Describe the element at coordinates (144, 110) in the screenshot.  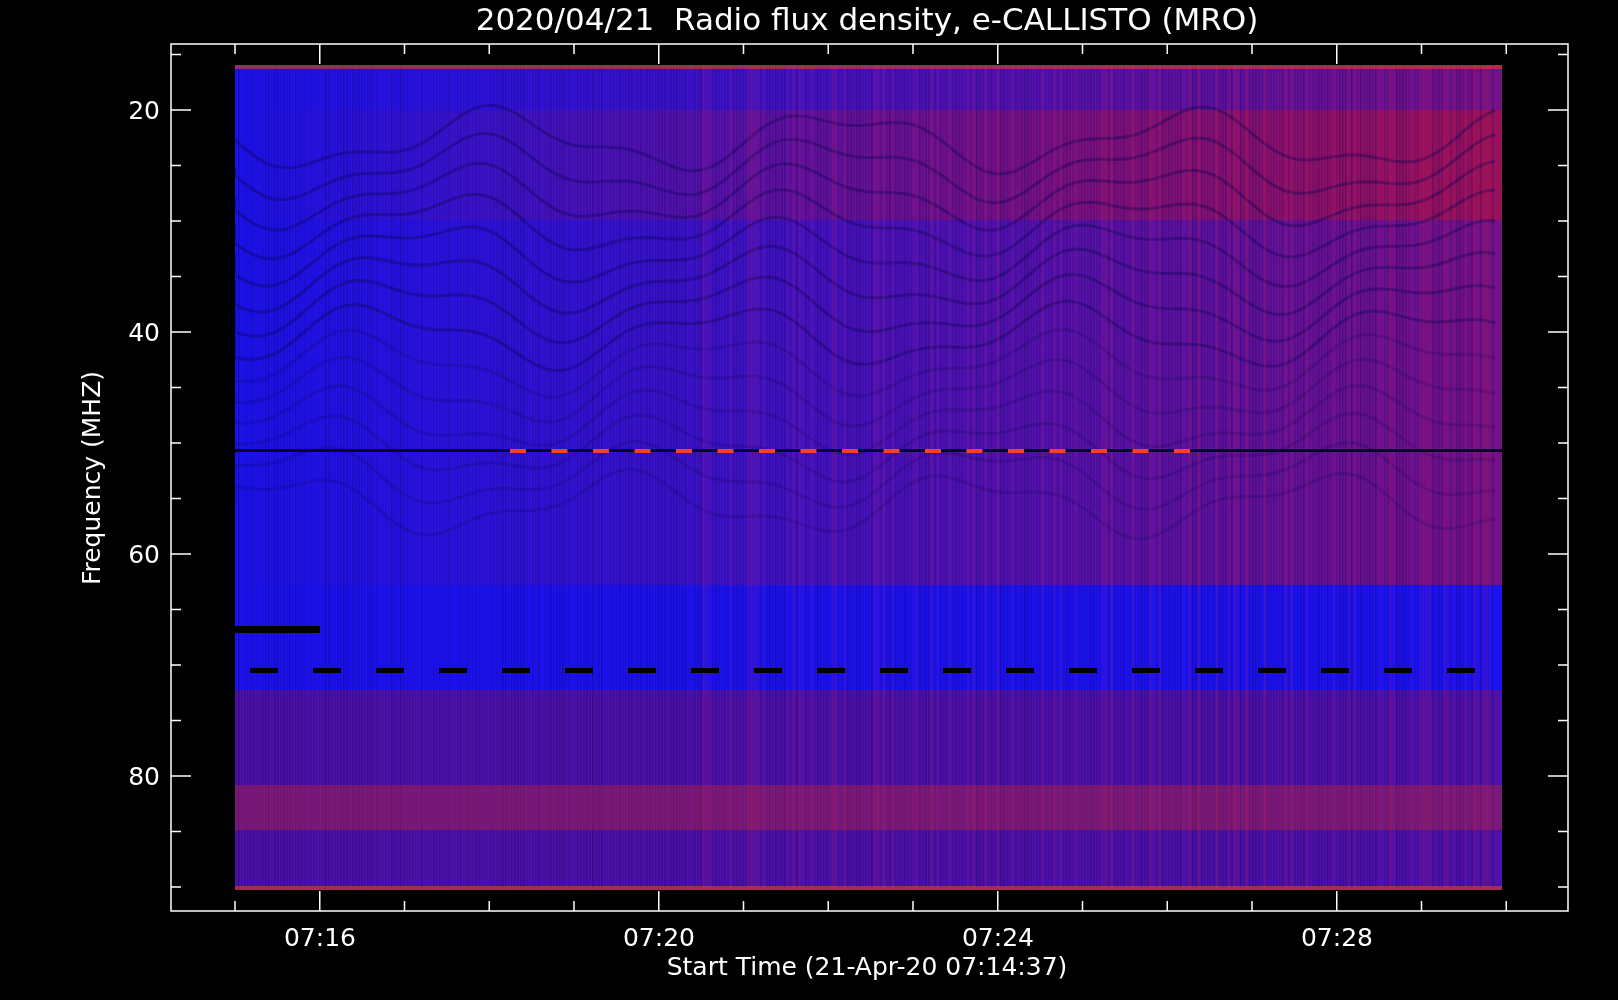
I see `y-tick-label: 20` at that location.